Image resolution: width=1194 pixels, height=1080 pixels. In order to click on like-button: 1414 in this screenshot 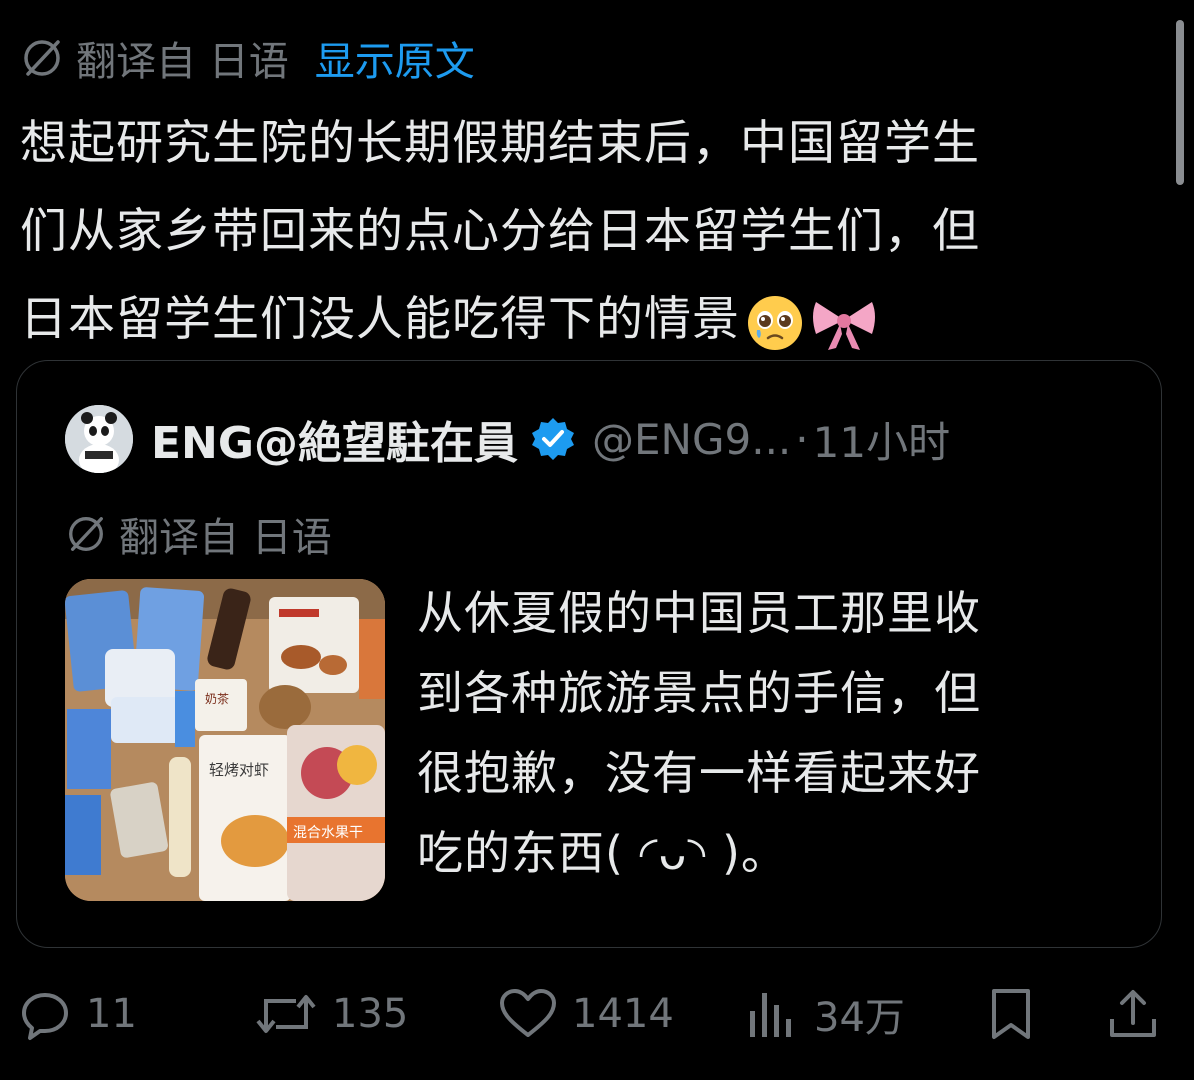, I will do `click(586, 1014)`.